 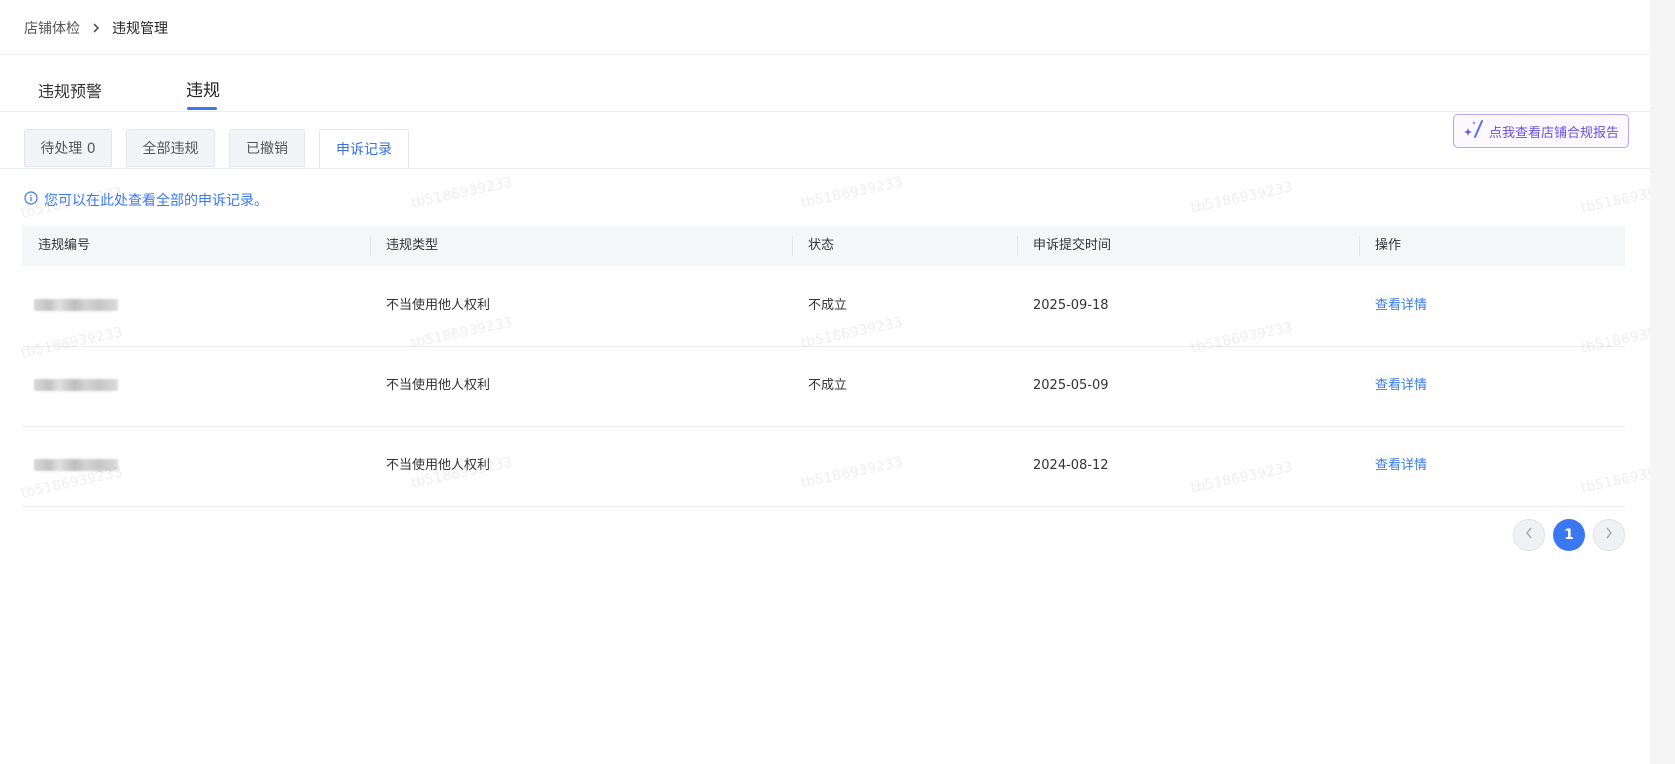 What do you see at coordinates (1388, 245) in the screenshot?
I see `column-header-action: 操作` at bounding box center [1388, 245].